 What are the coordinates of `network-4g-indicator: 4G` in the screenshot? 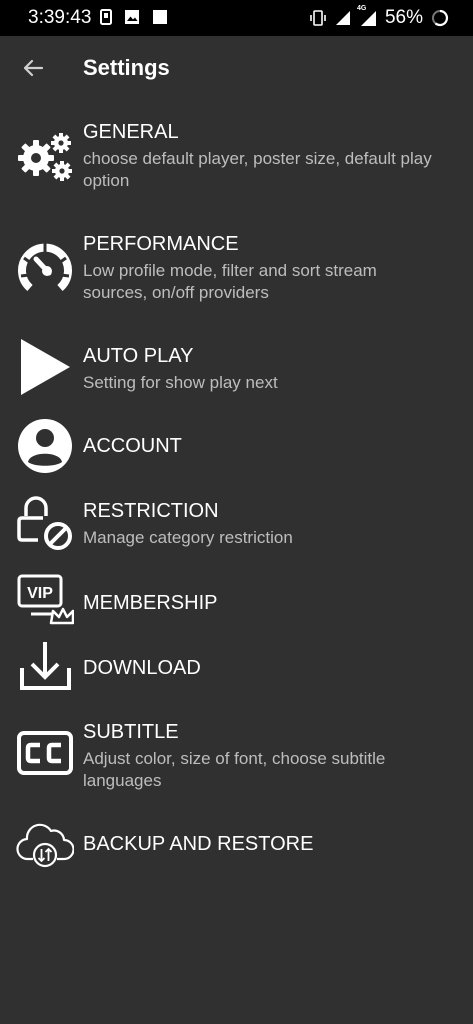 It's located at (367, 16).